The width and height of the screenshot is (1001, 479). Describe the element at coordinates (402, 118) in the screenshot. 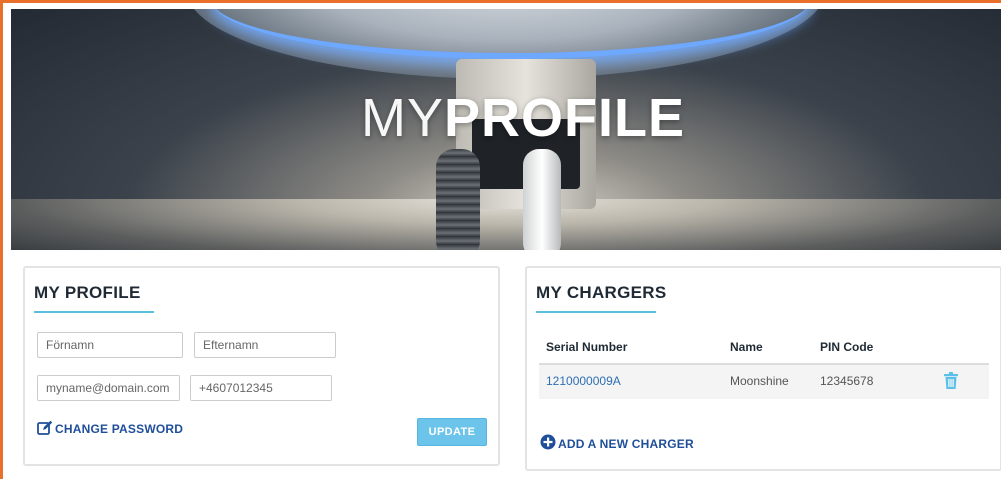

I see `hero-title-light: MY` at that location.